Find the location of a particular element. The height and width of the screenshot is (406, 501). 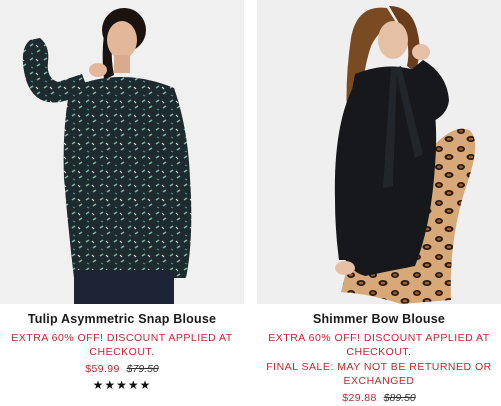

sale-price: $29.88 is located at coordinates (359, 398).